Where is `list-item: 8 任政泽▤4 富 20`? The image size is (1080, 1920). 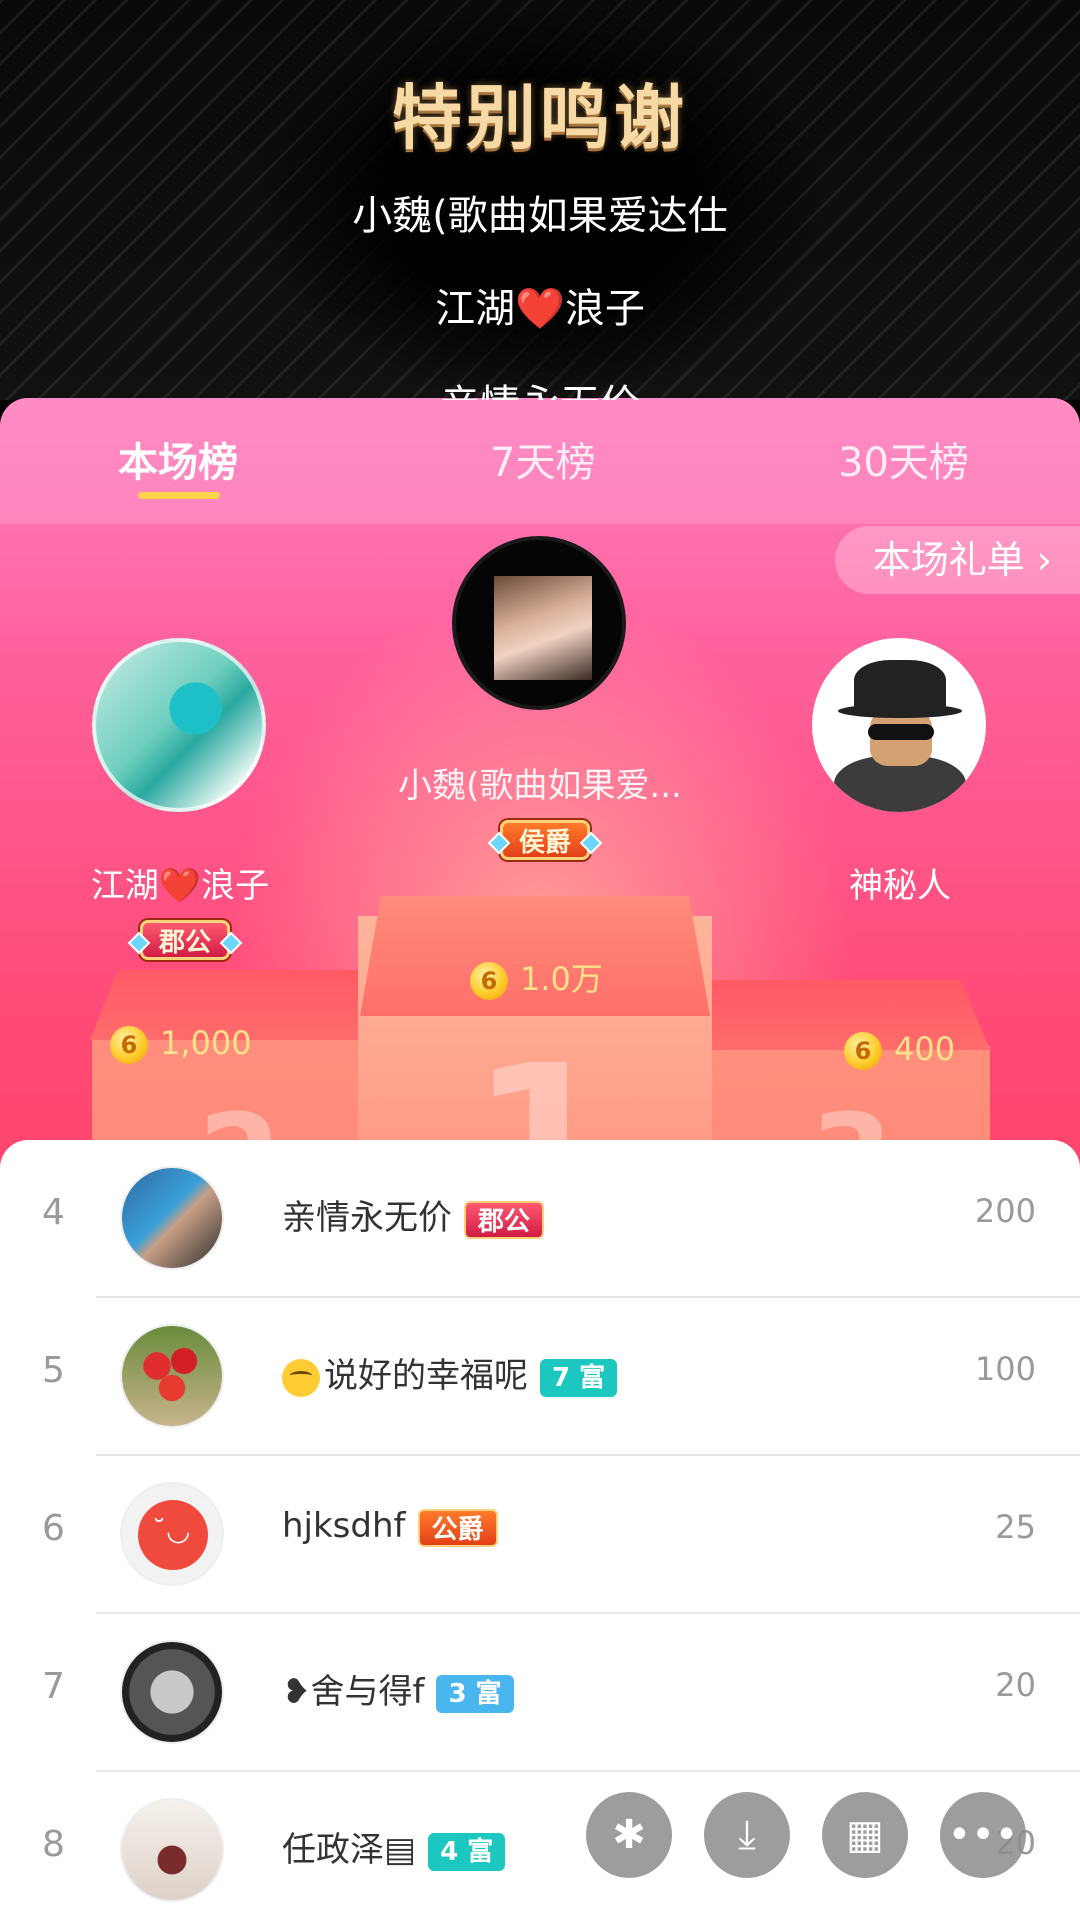 list-item: 8 任政泽▤4 富 20 is located at coordinates (540, 1846).